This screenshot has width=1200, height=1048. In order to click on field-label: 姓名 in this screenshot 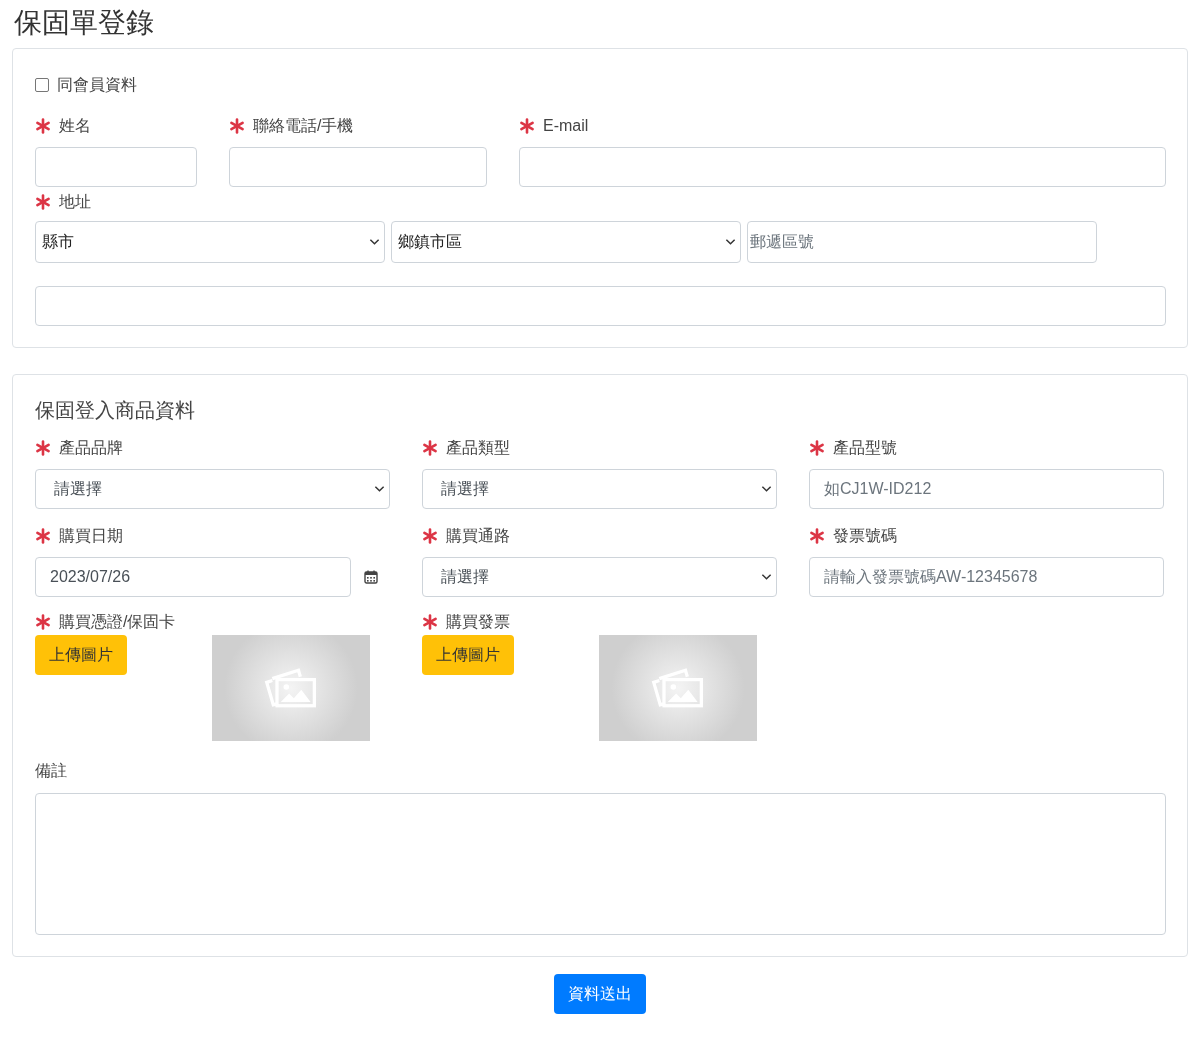, I will do `click(75, 125)`.